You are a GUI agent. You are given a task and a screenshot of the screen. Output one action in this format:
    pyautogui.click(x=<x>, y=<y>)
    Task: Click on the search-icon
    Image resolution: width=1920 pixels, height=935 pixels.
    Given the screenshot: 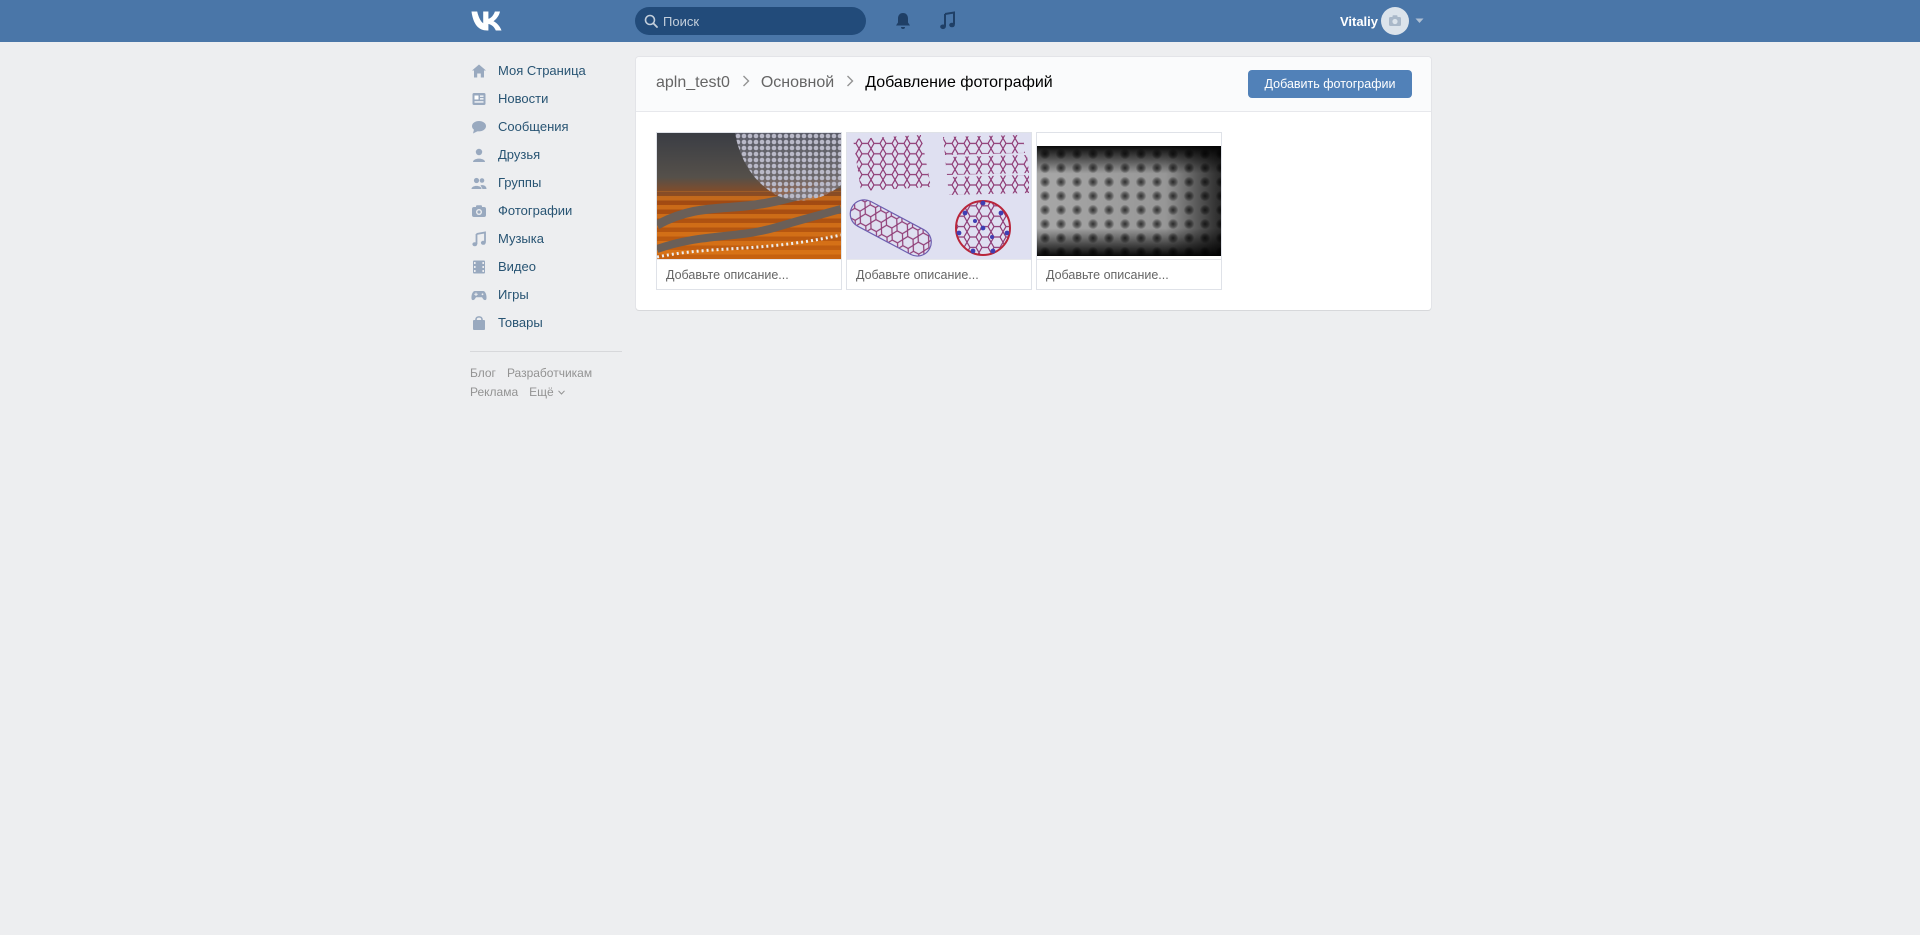 What is the action you would take?
    pyautogui.click(x=651, y=21)
    